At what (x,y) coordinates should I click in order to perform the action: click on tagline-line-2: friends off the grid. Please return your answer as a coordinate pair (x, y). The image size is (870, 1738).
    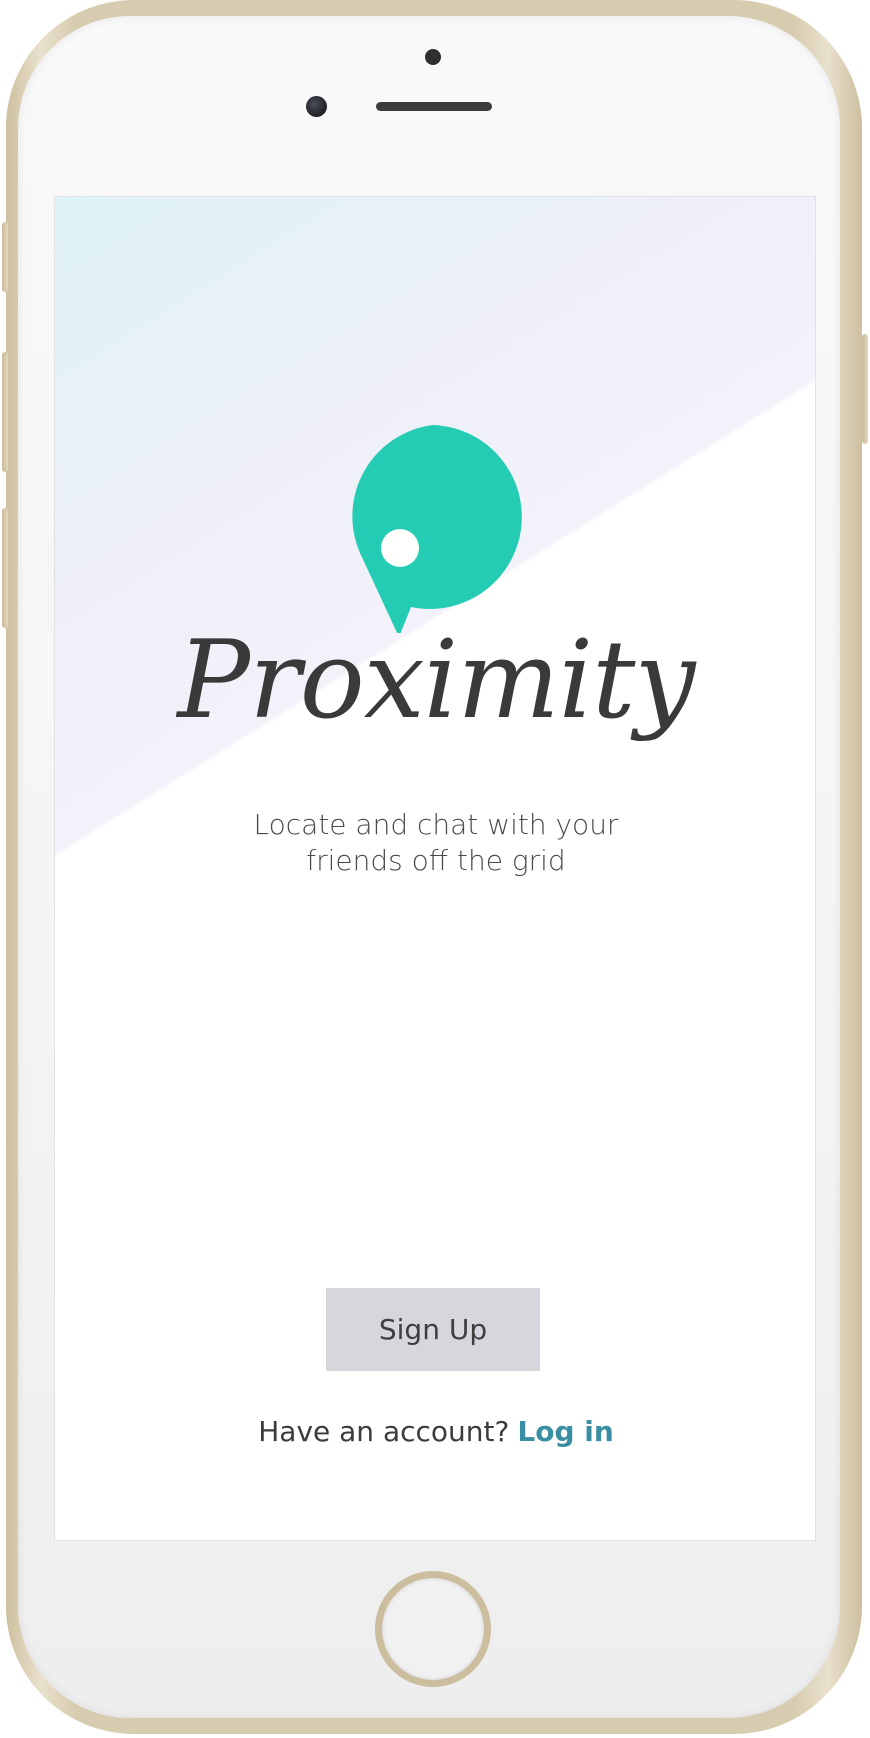
    Looking at the image, I should click on (436, 860).